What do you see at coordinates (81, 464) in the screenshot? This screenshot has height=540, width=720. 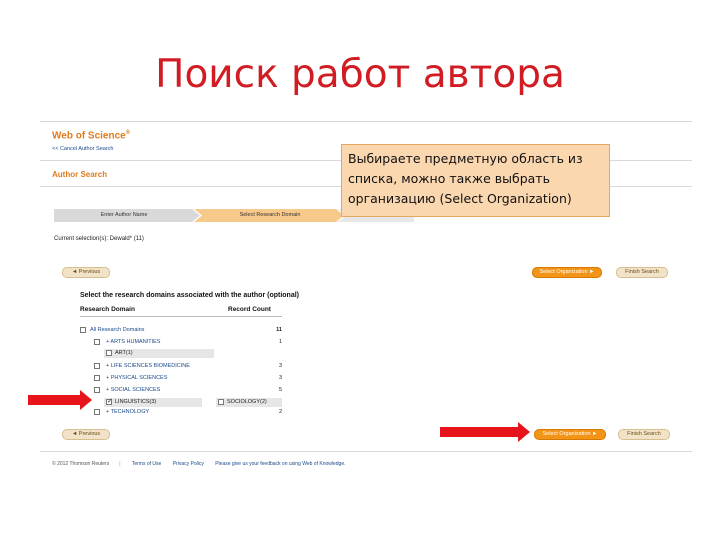 I see `footer-copyright: © 2012 Thomson Reuters` at bounding box center [81, 464].